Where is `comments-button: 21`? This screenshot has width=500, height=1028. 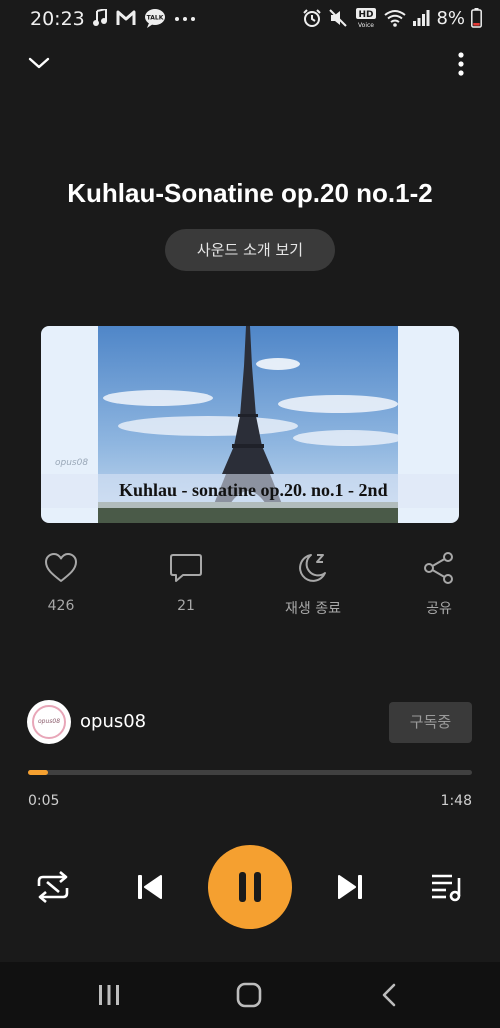 comments-button: 21 is located at coordinates (186, 582).